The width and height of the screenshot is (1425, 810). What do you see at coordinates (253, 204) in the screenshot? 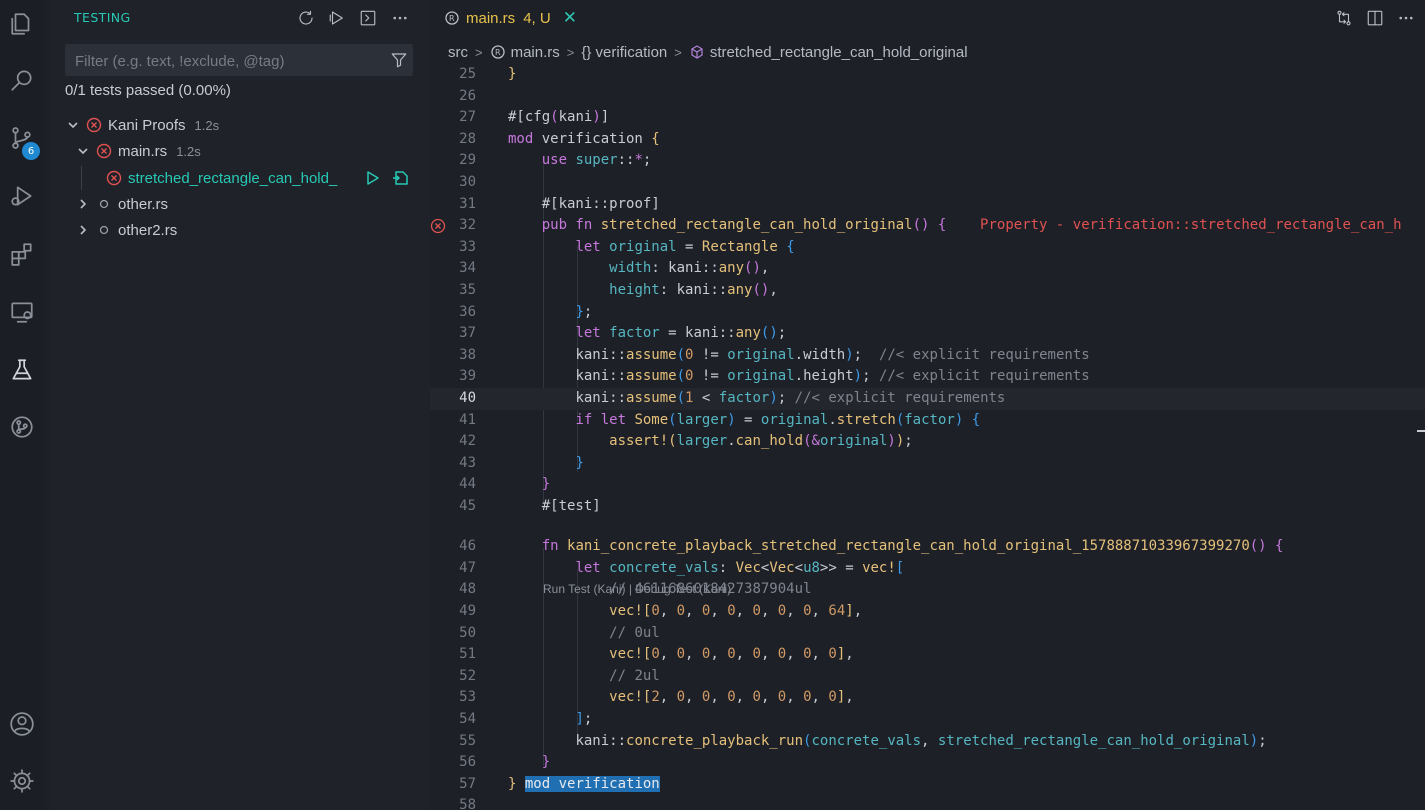
I see `tree-item-other-rs: other.rs` at bounding box center [253, 204].